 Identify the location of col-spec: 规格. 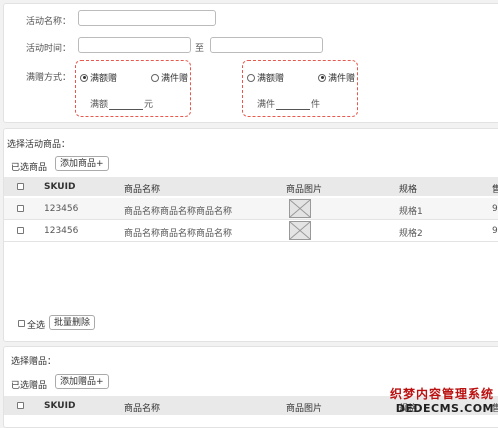
(408, 190).